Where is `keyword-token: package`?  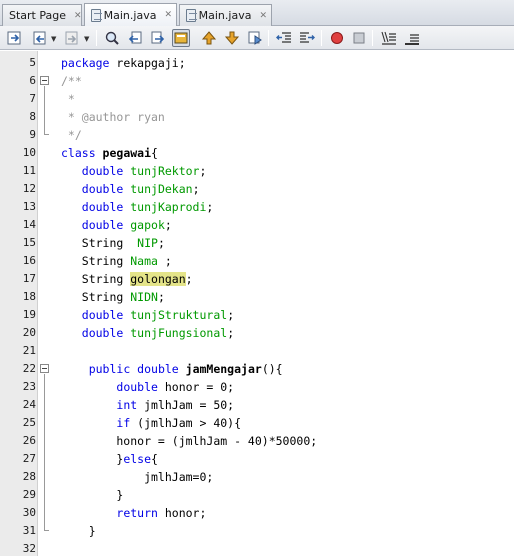
keyword-token: package is located at coordinates (89, 63).